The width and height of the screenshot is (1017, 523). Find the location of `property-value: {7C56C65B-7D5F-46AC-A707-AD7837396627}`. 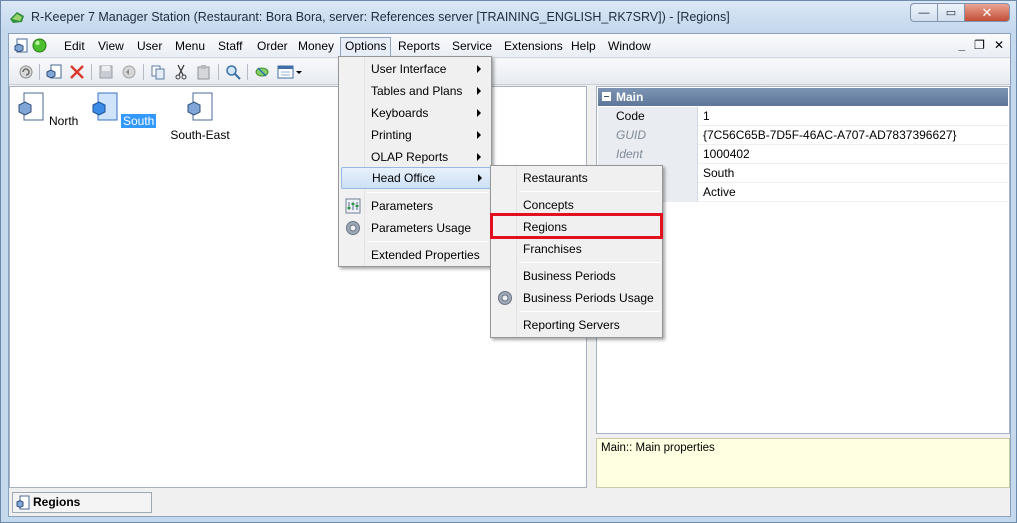

property-value: {7C56C65B-7D5F-46AC-A707-AD7837396627} is located at coordinates (830, 135).